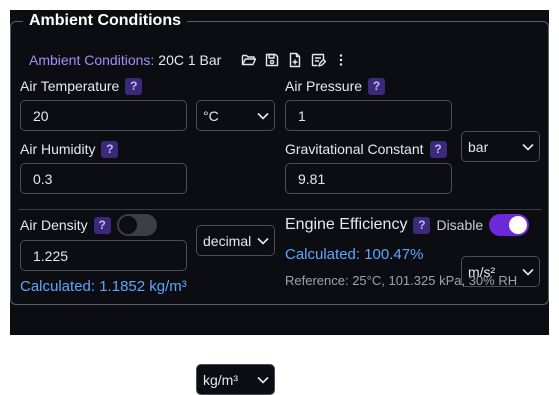 Image resolution: width=559 pixels, height=395 pixels. What do you see at coordinates (354, 254) in the screenshot?
I see `engine-efficiency-calculated: Calculated: 100.47%` at bounding box center [354, 254].